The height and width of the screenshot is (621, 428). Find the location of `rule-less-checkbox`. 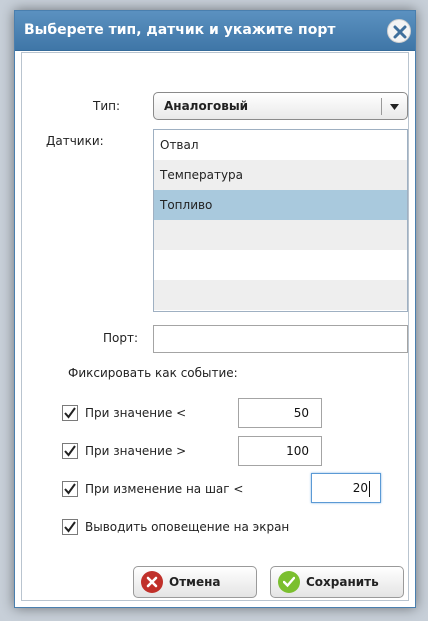

rule-less-checkbox is located at coordinates (70, 413).